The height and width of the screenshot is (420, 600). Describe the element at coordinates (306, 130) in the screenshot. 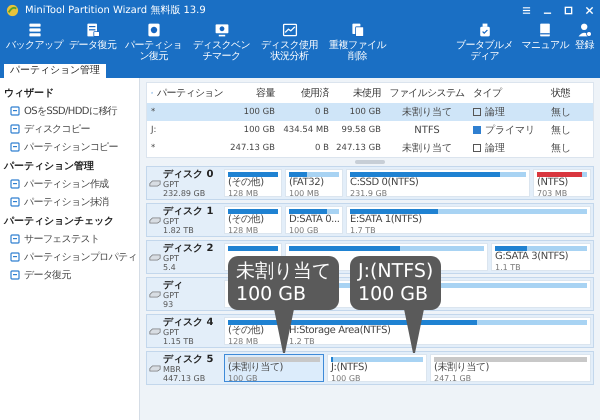

I see `table-cell-text: 434.54 MB` at that location.